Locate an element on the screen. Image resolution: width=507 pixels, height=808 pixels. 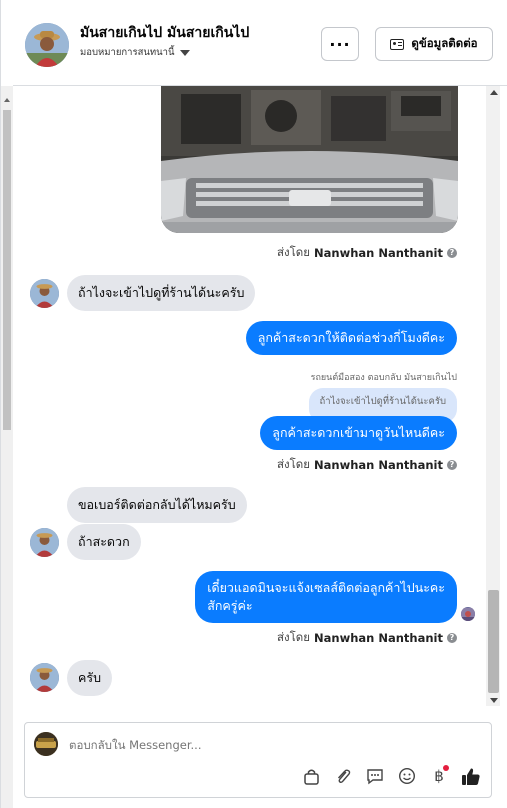
bag-icon is located at coordinates (311, 776).